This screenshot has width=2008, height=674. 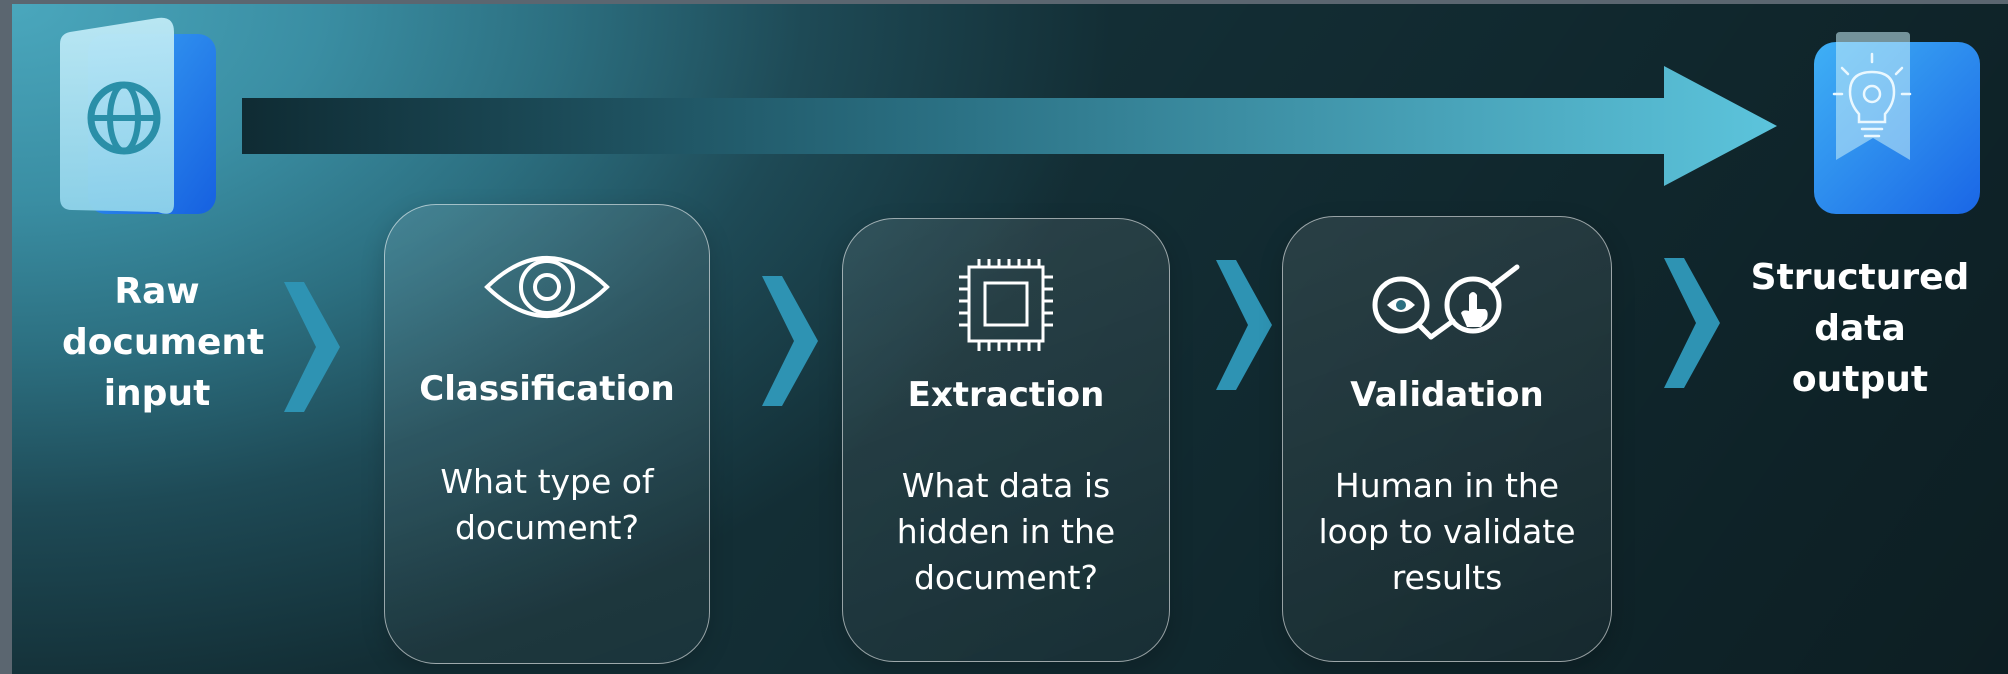 What do you see at coordinates (163, 342) in the screenshot?
I see `input-label: Raw document input` at bounding box center [163, 342].